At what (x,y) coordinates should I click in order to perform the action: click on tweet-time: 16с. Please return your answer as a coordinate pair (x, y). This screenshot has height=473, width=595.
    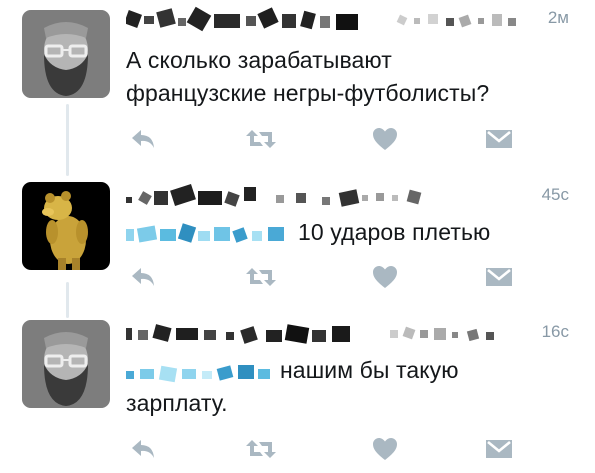
    Looking at the image, I should click on (555, 332).